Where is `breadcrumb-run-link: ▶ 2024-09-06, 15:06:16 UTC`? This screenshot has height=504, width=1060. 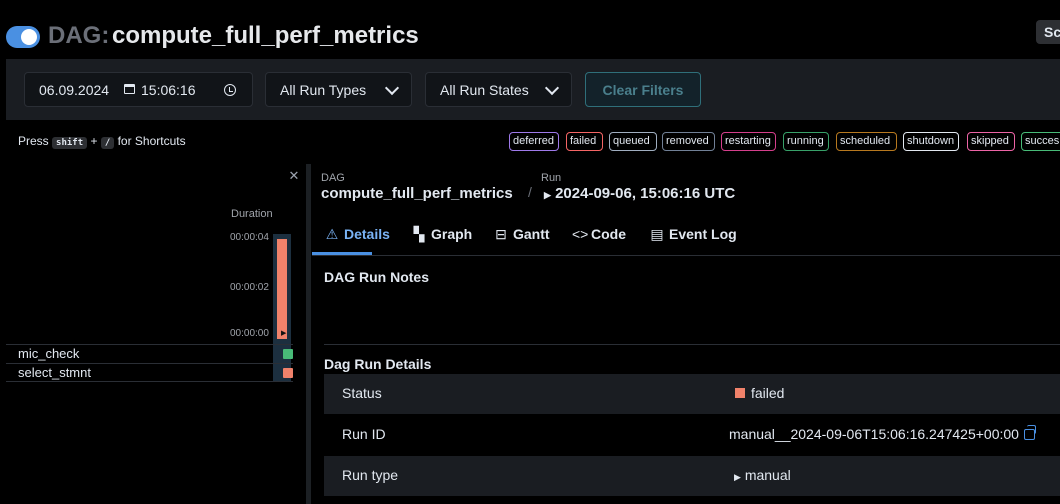
breadcrumb-run-link: ▶ 2024-09-06, 15:06:16 UTC is located at coordinates (639, 193).